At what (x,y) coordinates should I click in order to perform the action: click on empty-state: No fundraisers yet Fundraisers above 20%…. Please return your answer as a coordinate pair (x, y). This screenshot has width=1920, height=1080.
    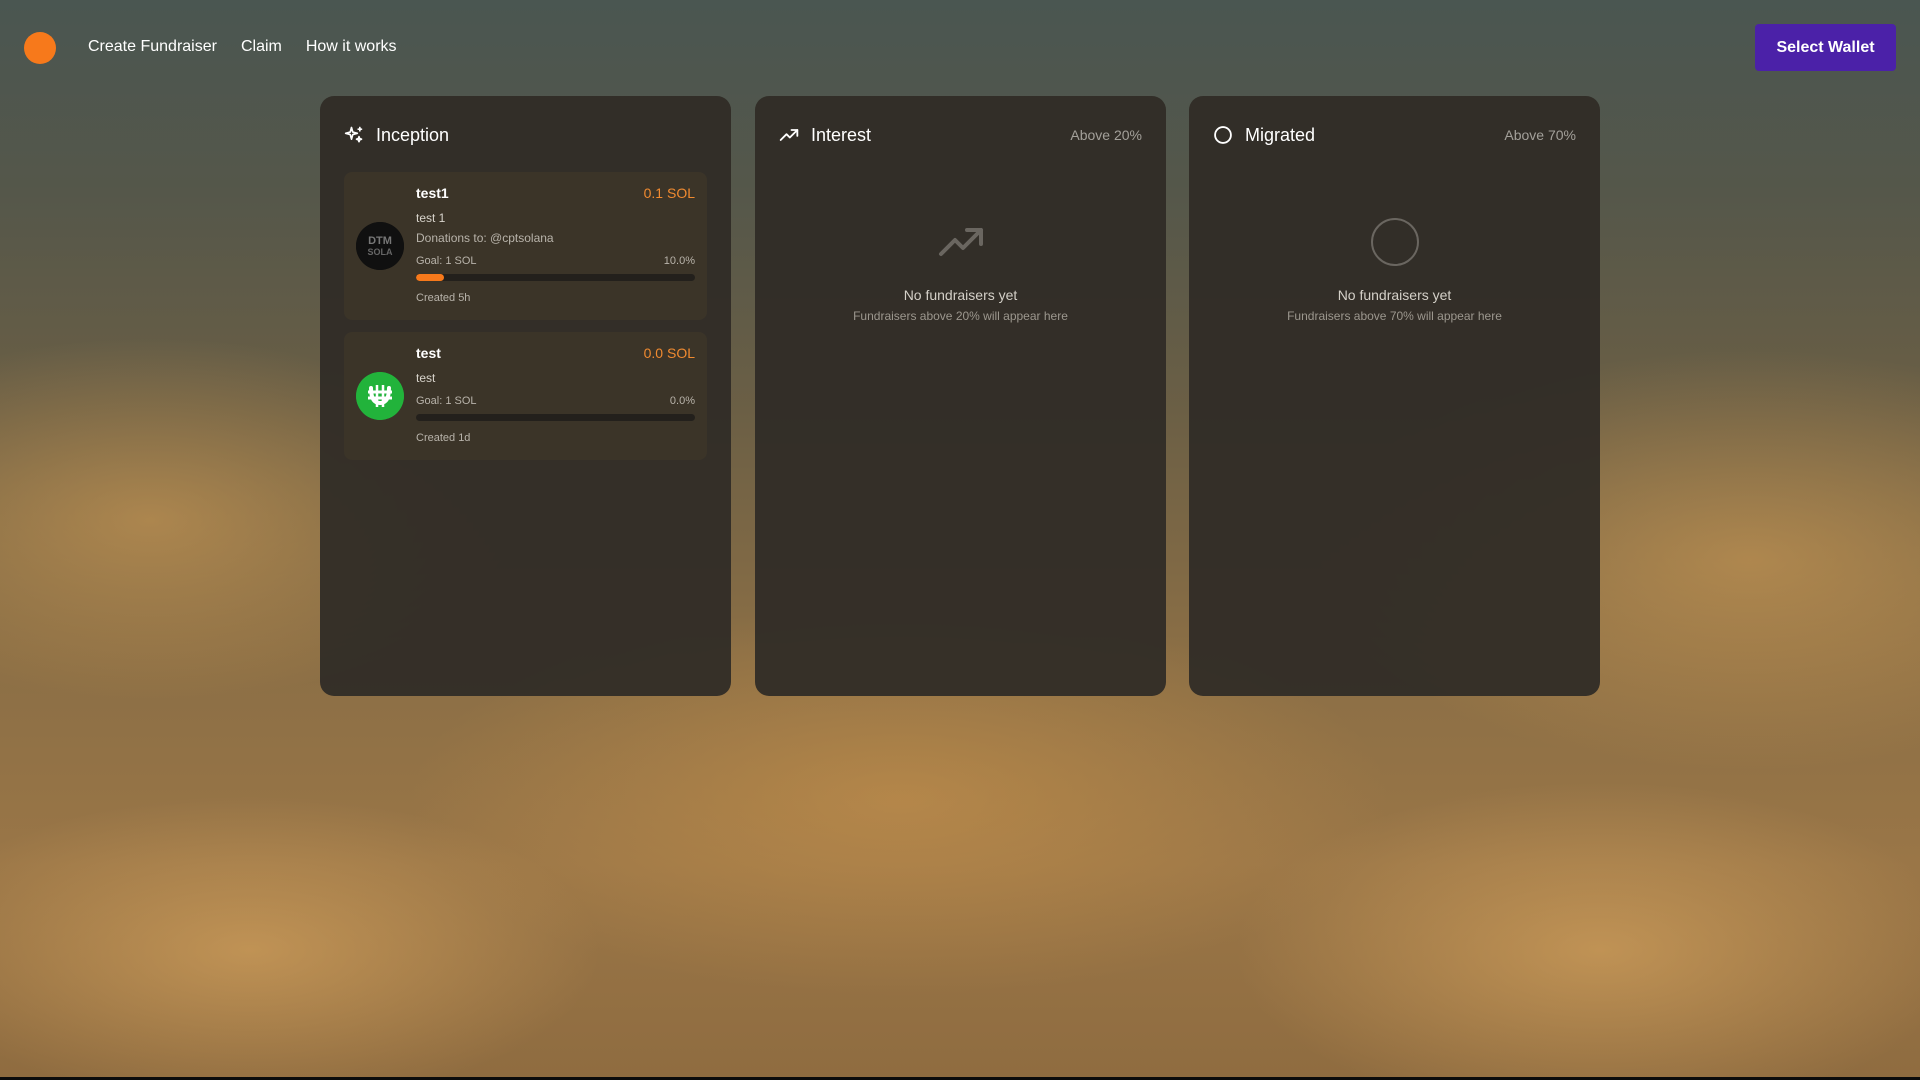
    Looking at the image, I should click on (960, 270).